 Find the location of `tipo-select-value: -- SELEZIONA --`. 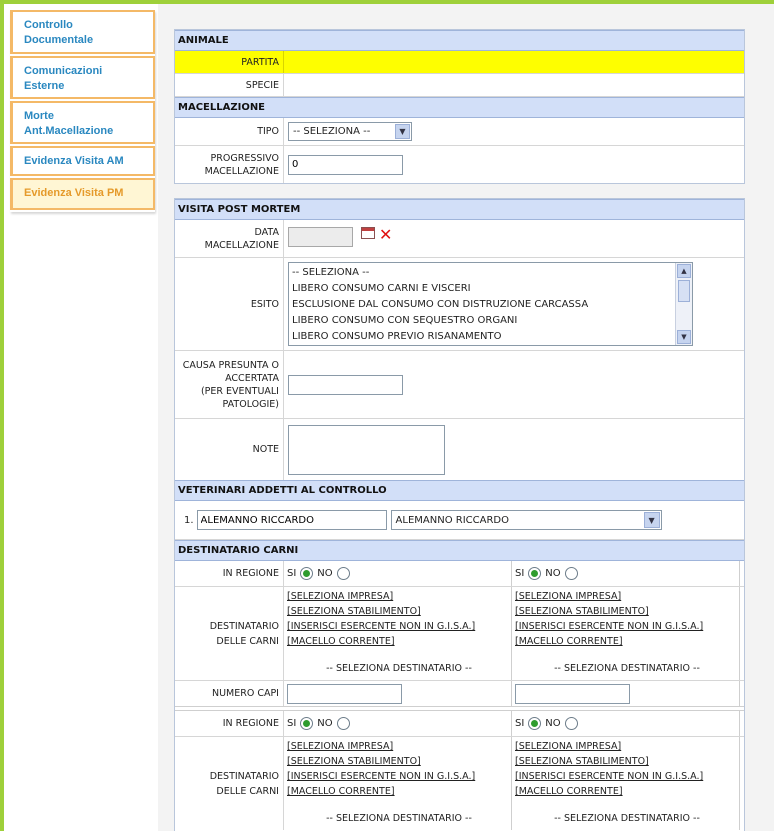

tipo-select-value: -- SELEZIONA -- is located at coordinates (332, 131).